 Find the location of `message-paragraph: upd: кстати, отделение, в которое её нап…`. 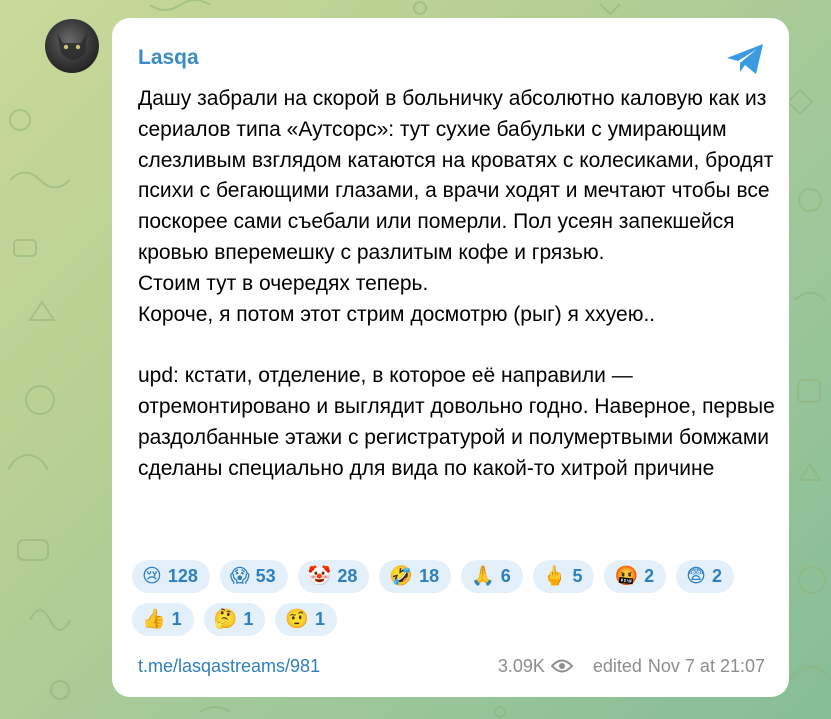

message-paragraph: upd: кстати, отделение, в которое её нап… is located at coordinates (456, 422).